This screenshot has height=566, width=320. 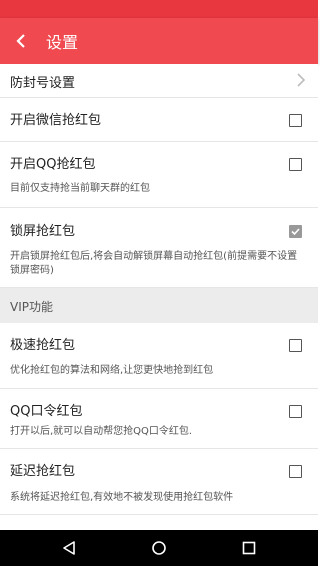 I want to click on circle-home-icon, so click(x=159, y=548).